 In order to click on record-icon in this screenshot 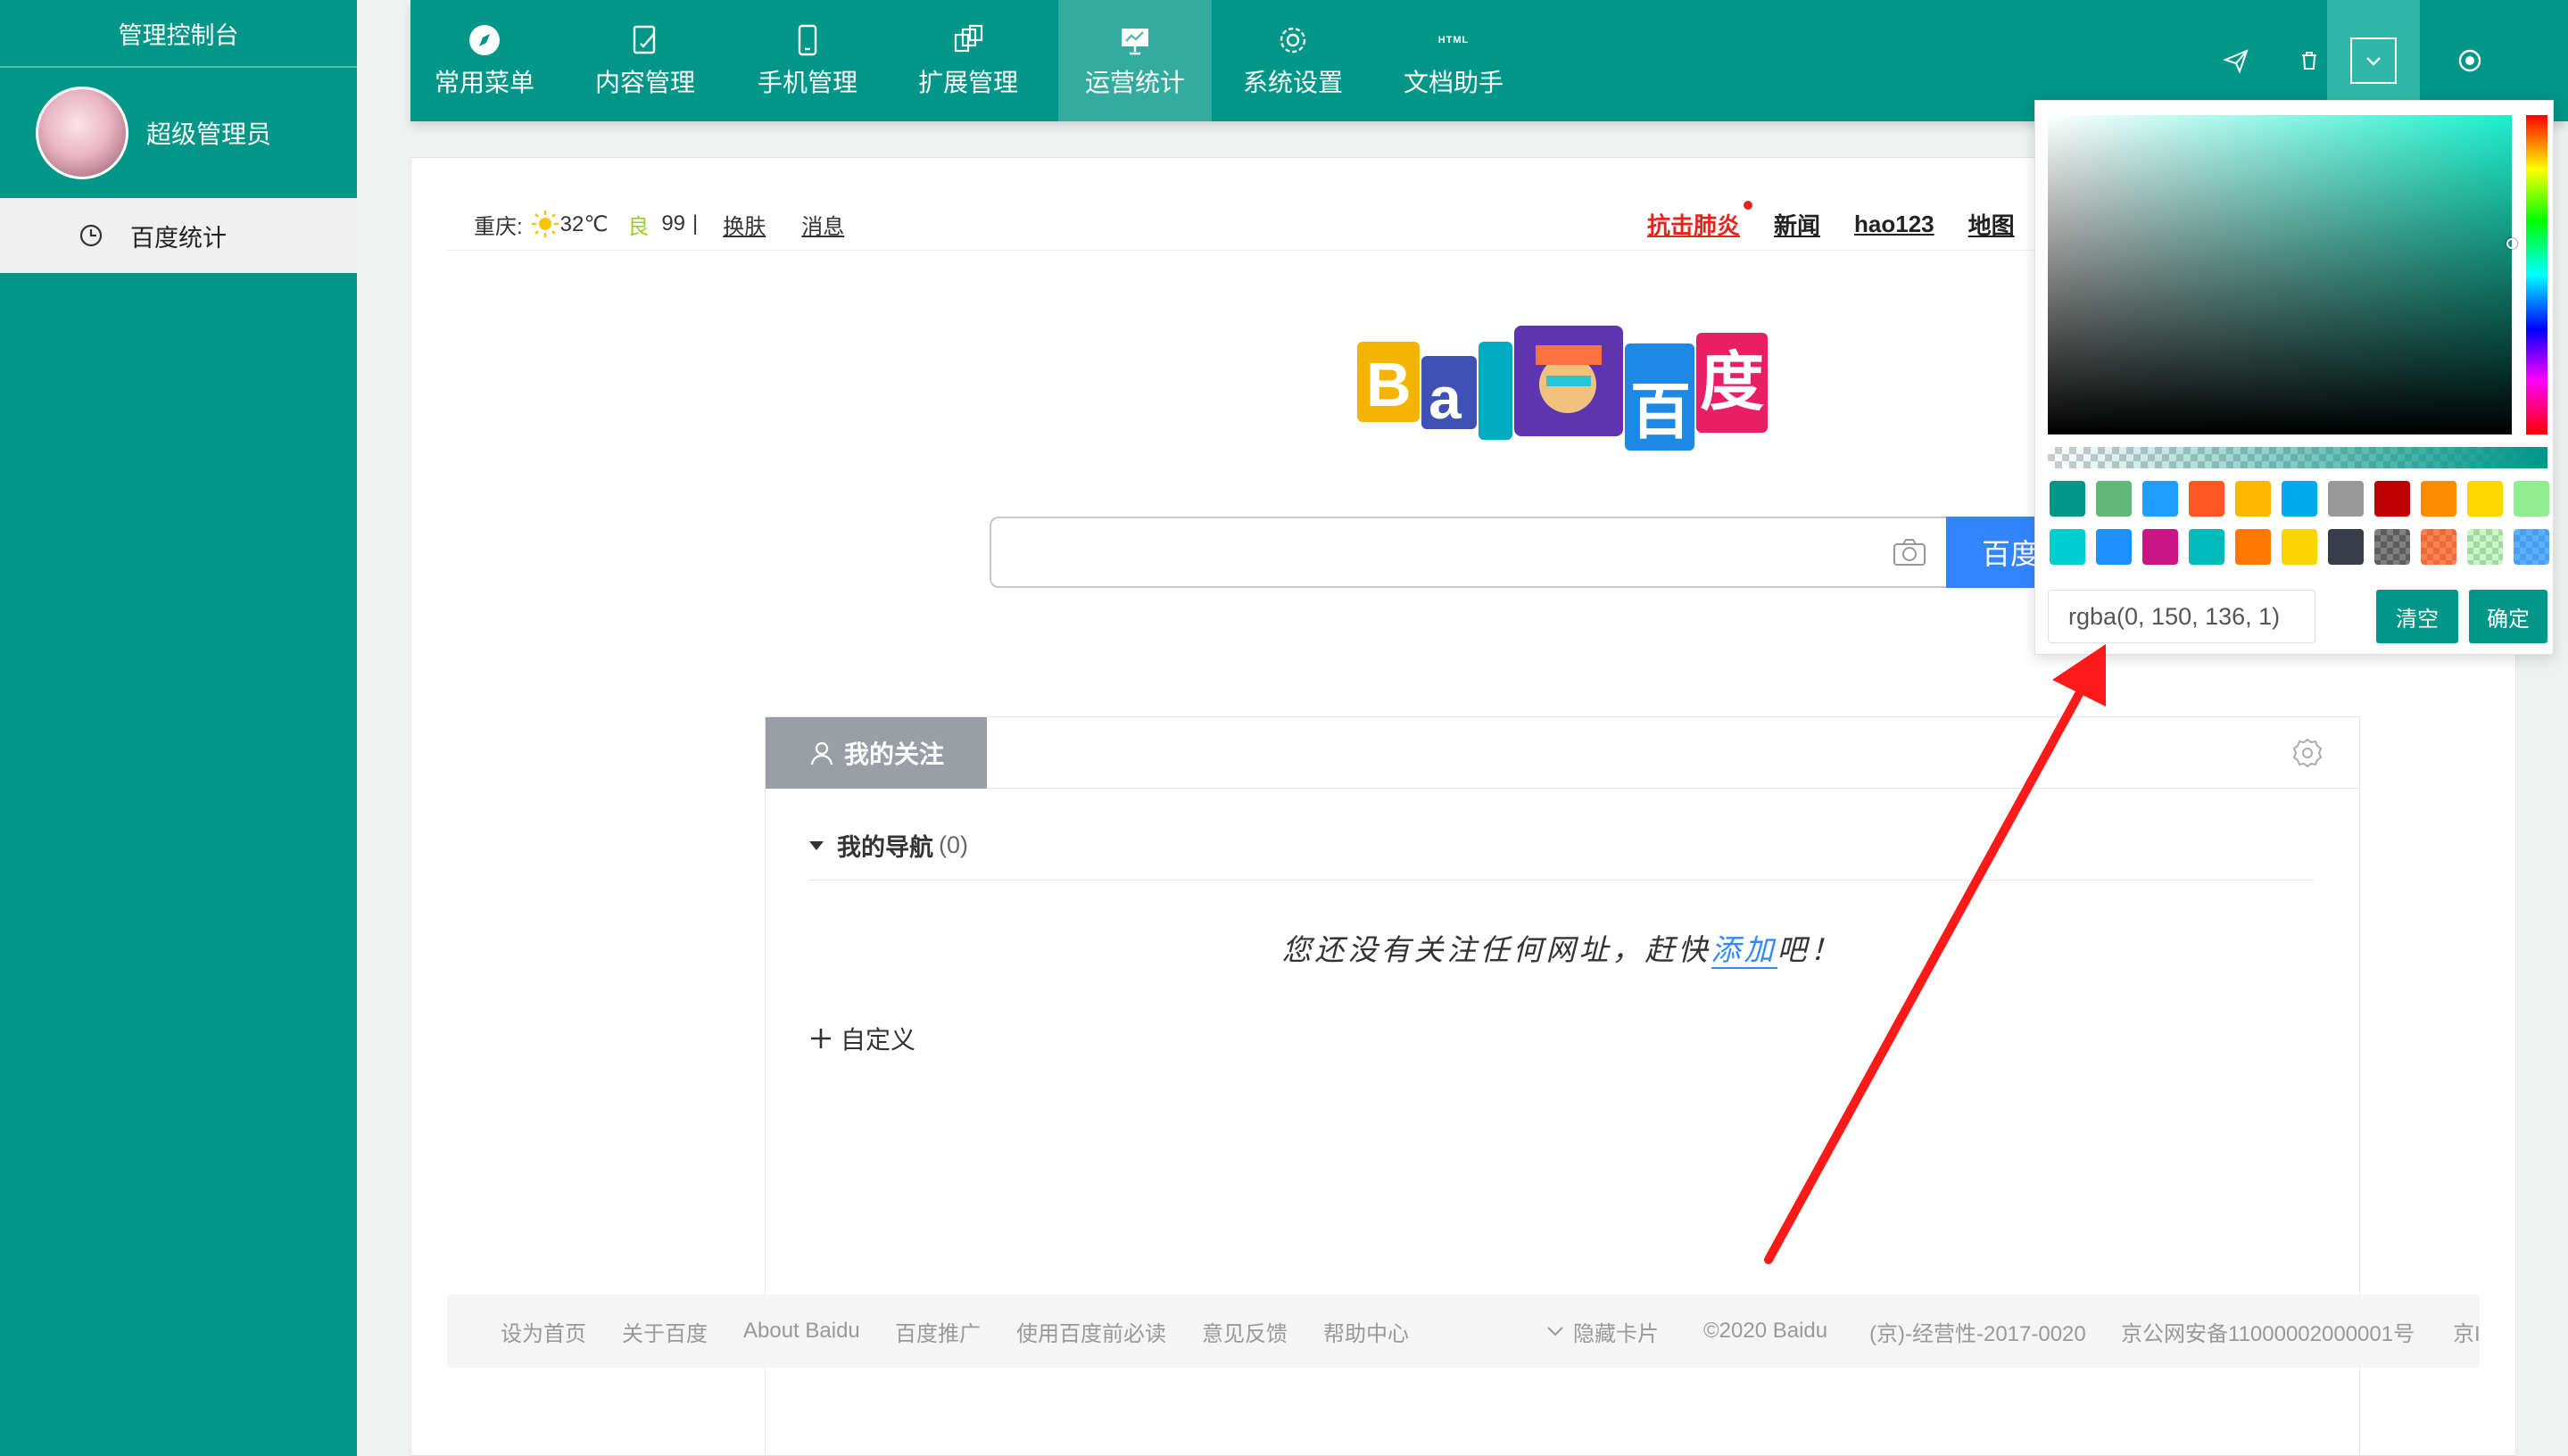, I will do `click(2469, 61)`.